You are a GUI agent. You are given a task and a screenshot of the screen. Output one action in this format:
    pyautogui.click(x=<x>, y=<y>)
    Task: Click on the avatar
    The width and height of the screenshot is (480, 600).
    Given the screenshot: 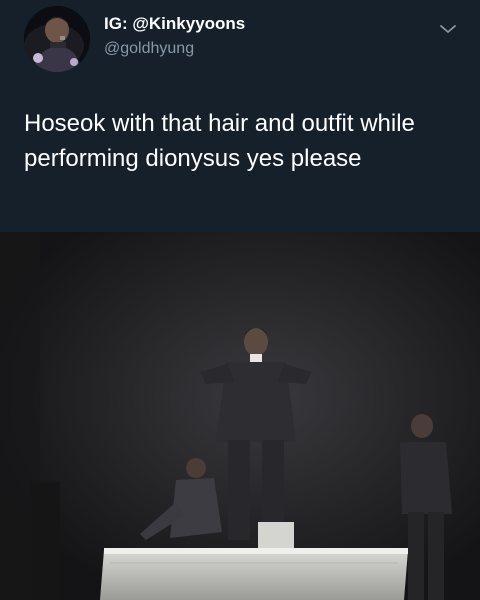 What is the action you would take?
    pyautogui.click(x=57, y=39)
    